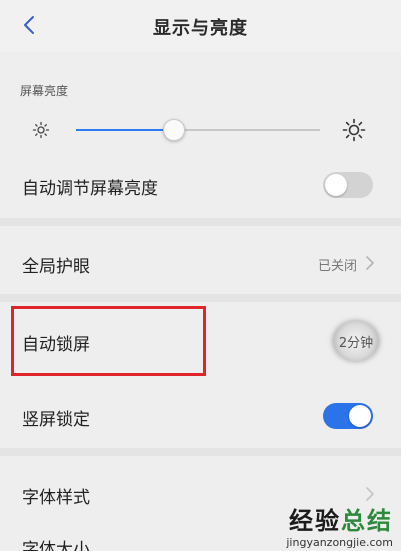  What do you see at coordinates (356, 343) in the screenshot?
I see `auto-lock-value: 2分钟` at bounding box center [356, 343].